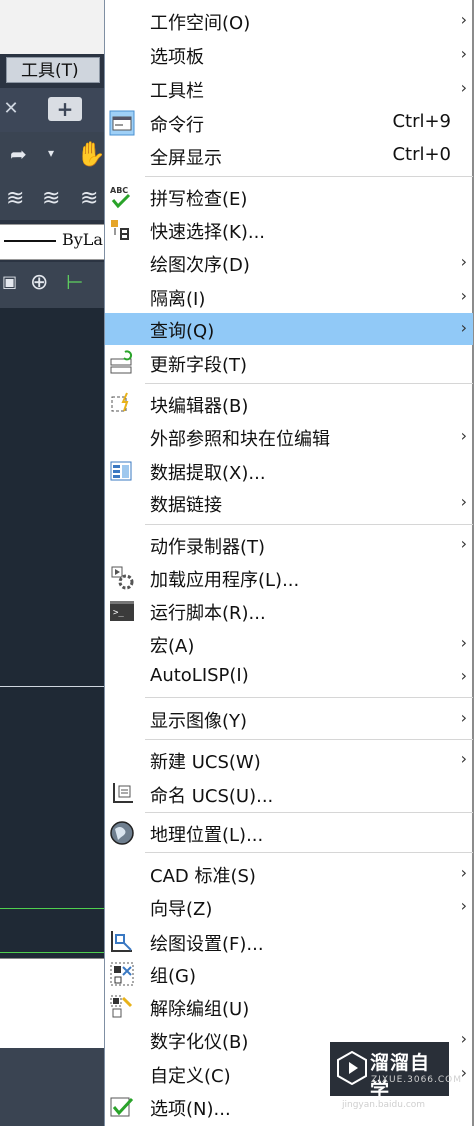  I want to click on menu-item-label: 新建 UCS(W), so click(205, 762).